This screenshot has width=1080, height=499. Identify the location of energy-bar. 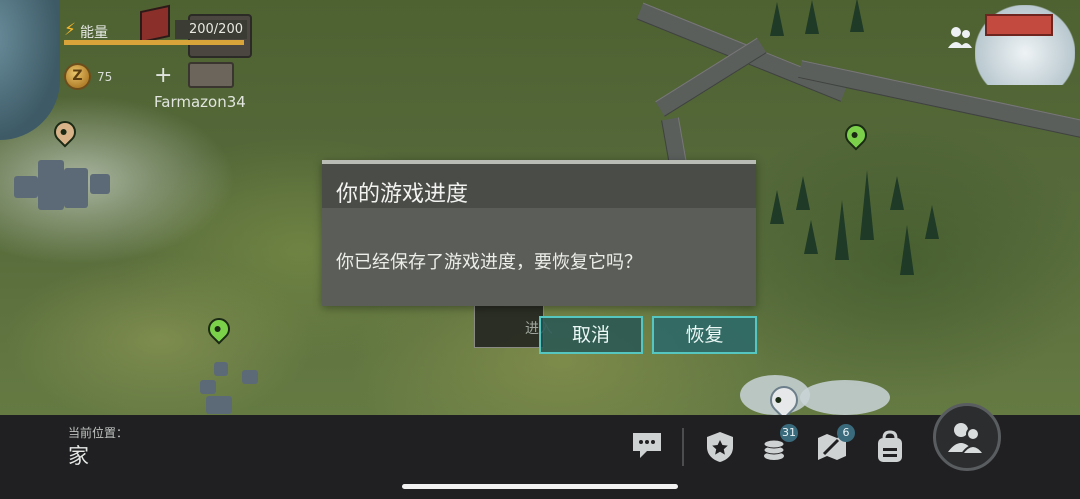
(154, 42).